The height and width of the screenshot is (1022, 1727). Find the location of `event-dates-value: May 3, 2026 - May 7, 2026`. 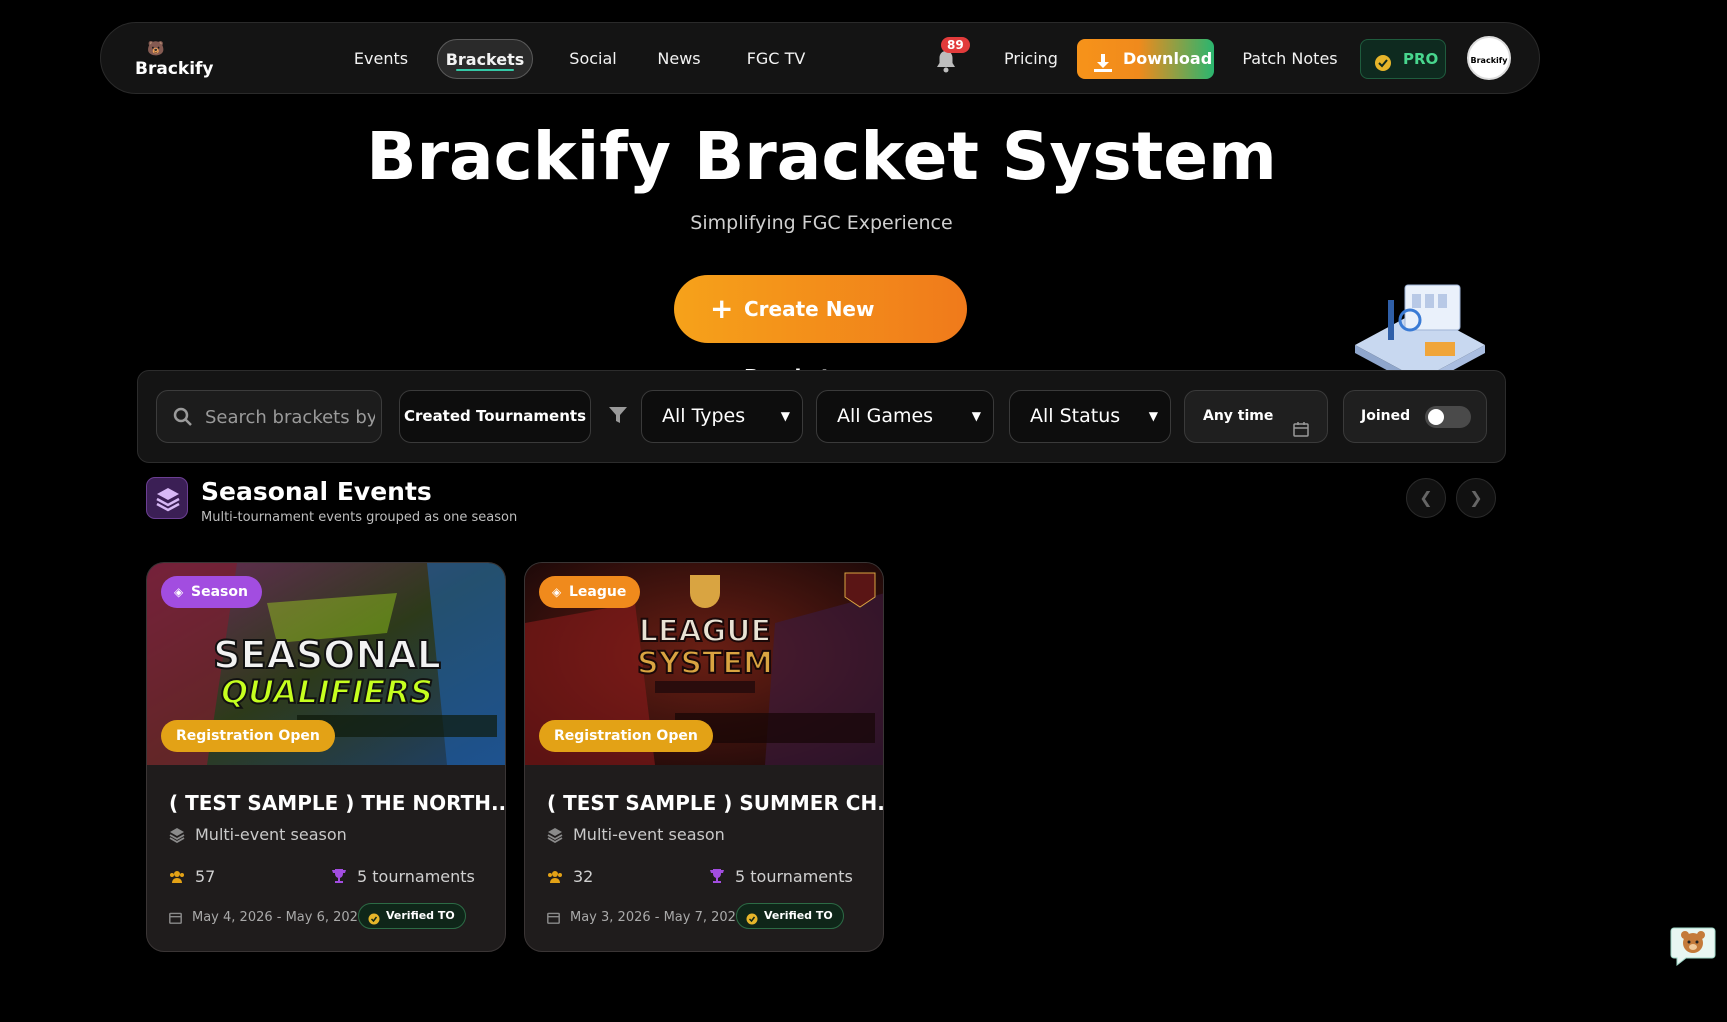

event-dates-value: May 3, 2026 - May 7, 2026 is located at coordinates (657, 917).